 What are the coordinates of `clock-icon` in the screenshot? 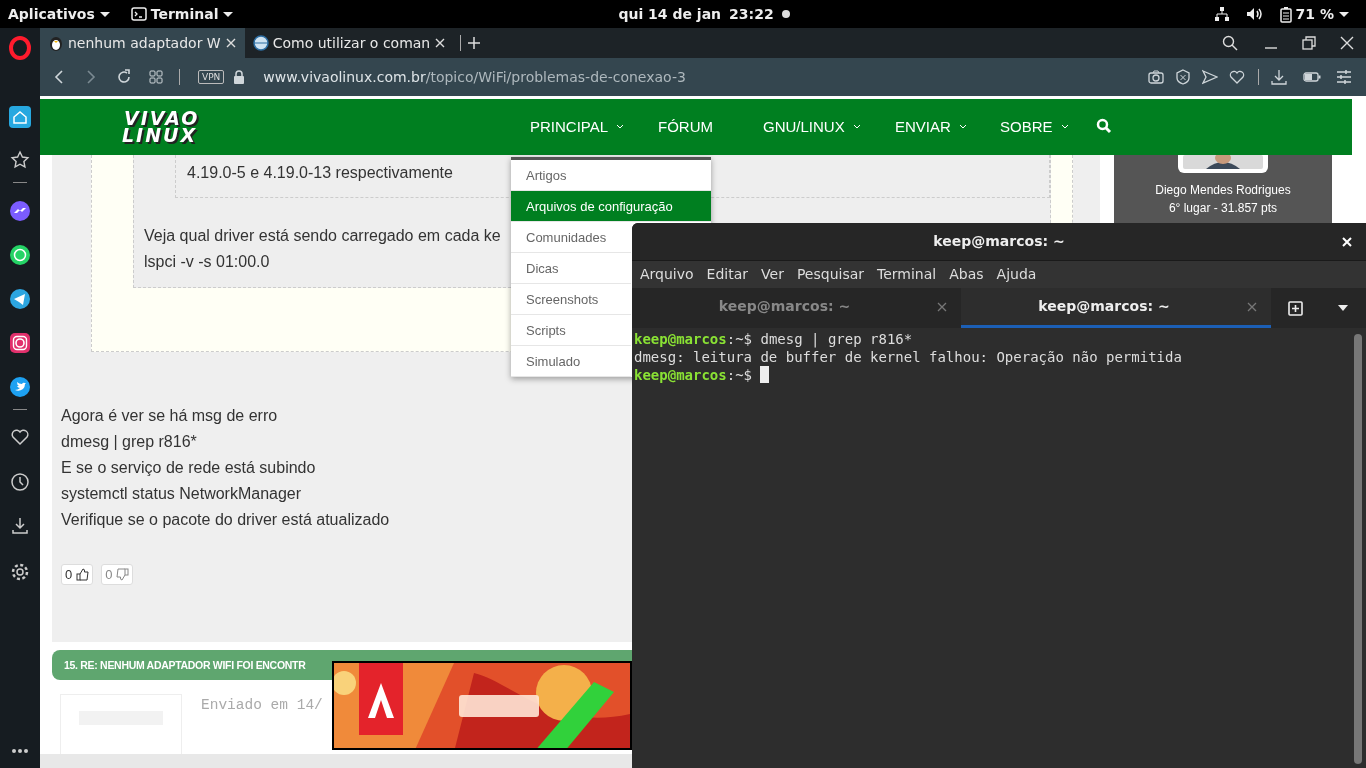 It's located at (20, 482).